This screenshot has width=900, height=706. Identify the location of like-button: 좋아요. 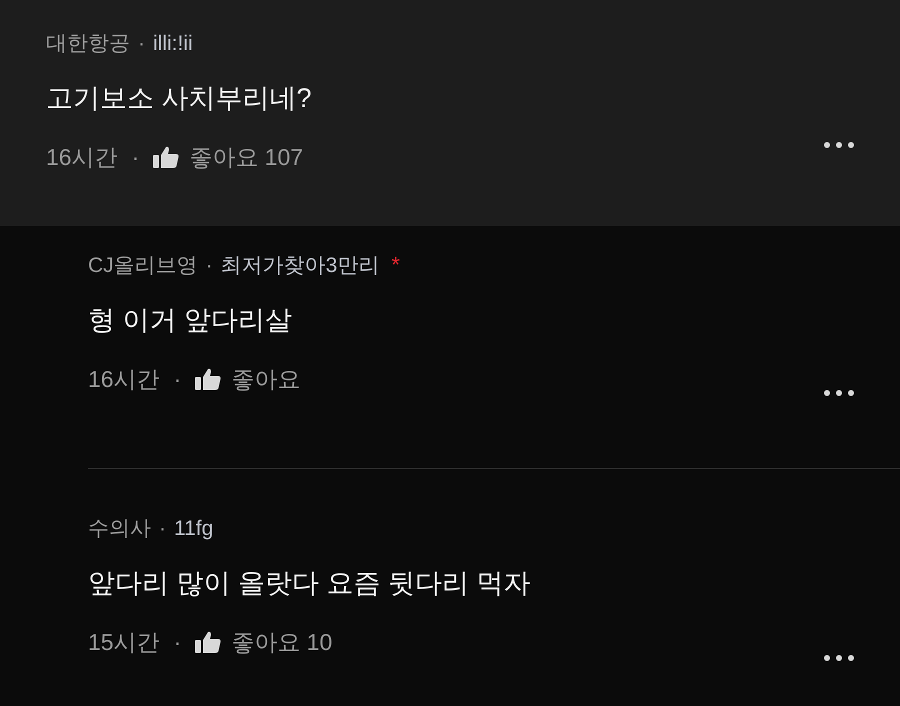
(247, 379).